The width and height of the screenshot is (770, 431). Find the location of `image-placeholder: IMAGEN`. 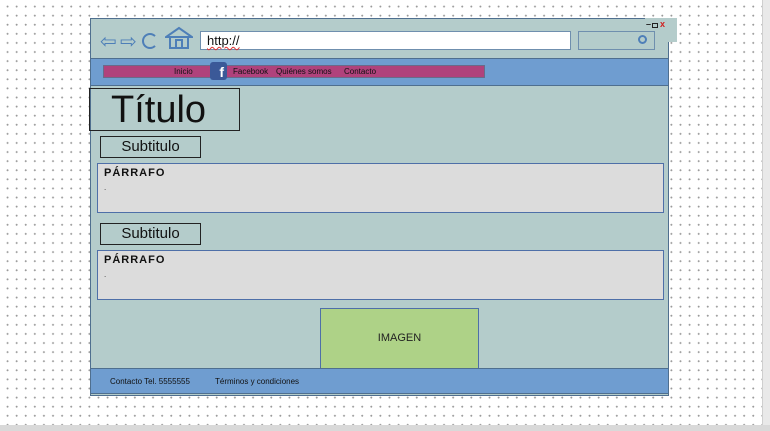

image-placeholder: IMAGEN is located at coordinates (399, 338).